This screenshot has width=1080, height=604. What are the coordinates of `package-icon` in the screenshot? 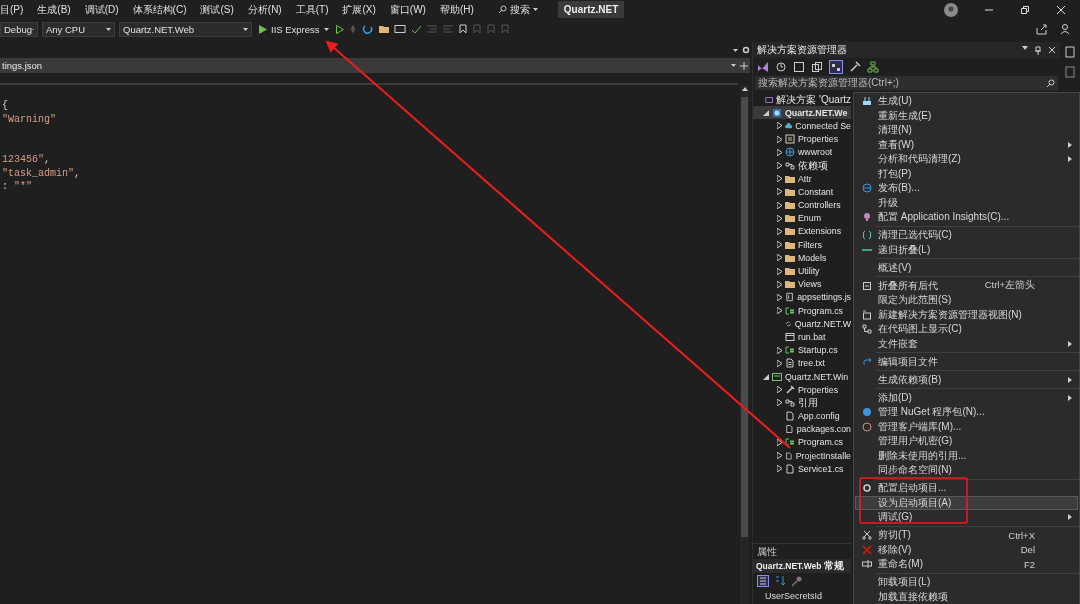 It's located at (867, 412).